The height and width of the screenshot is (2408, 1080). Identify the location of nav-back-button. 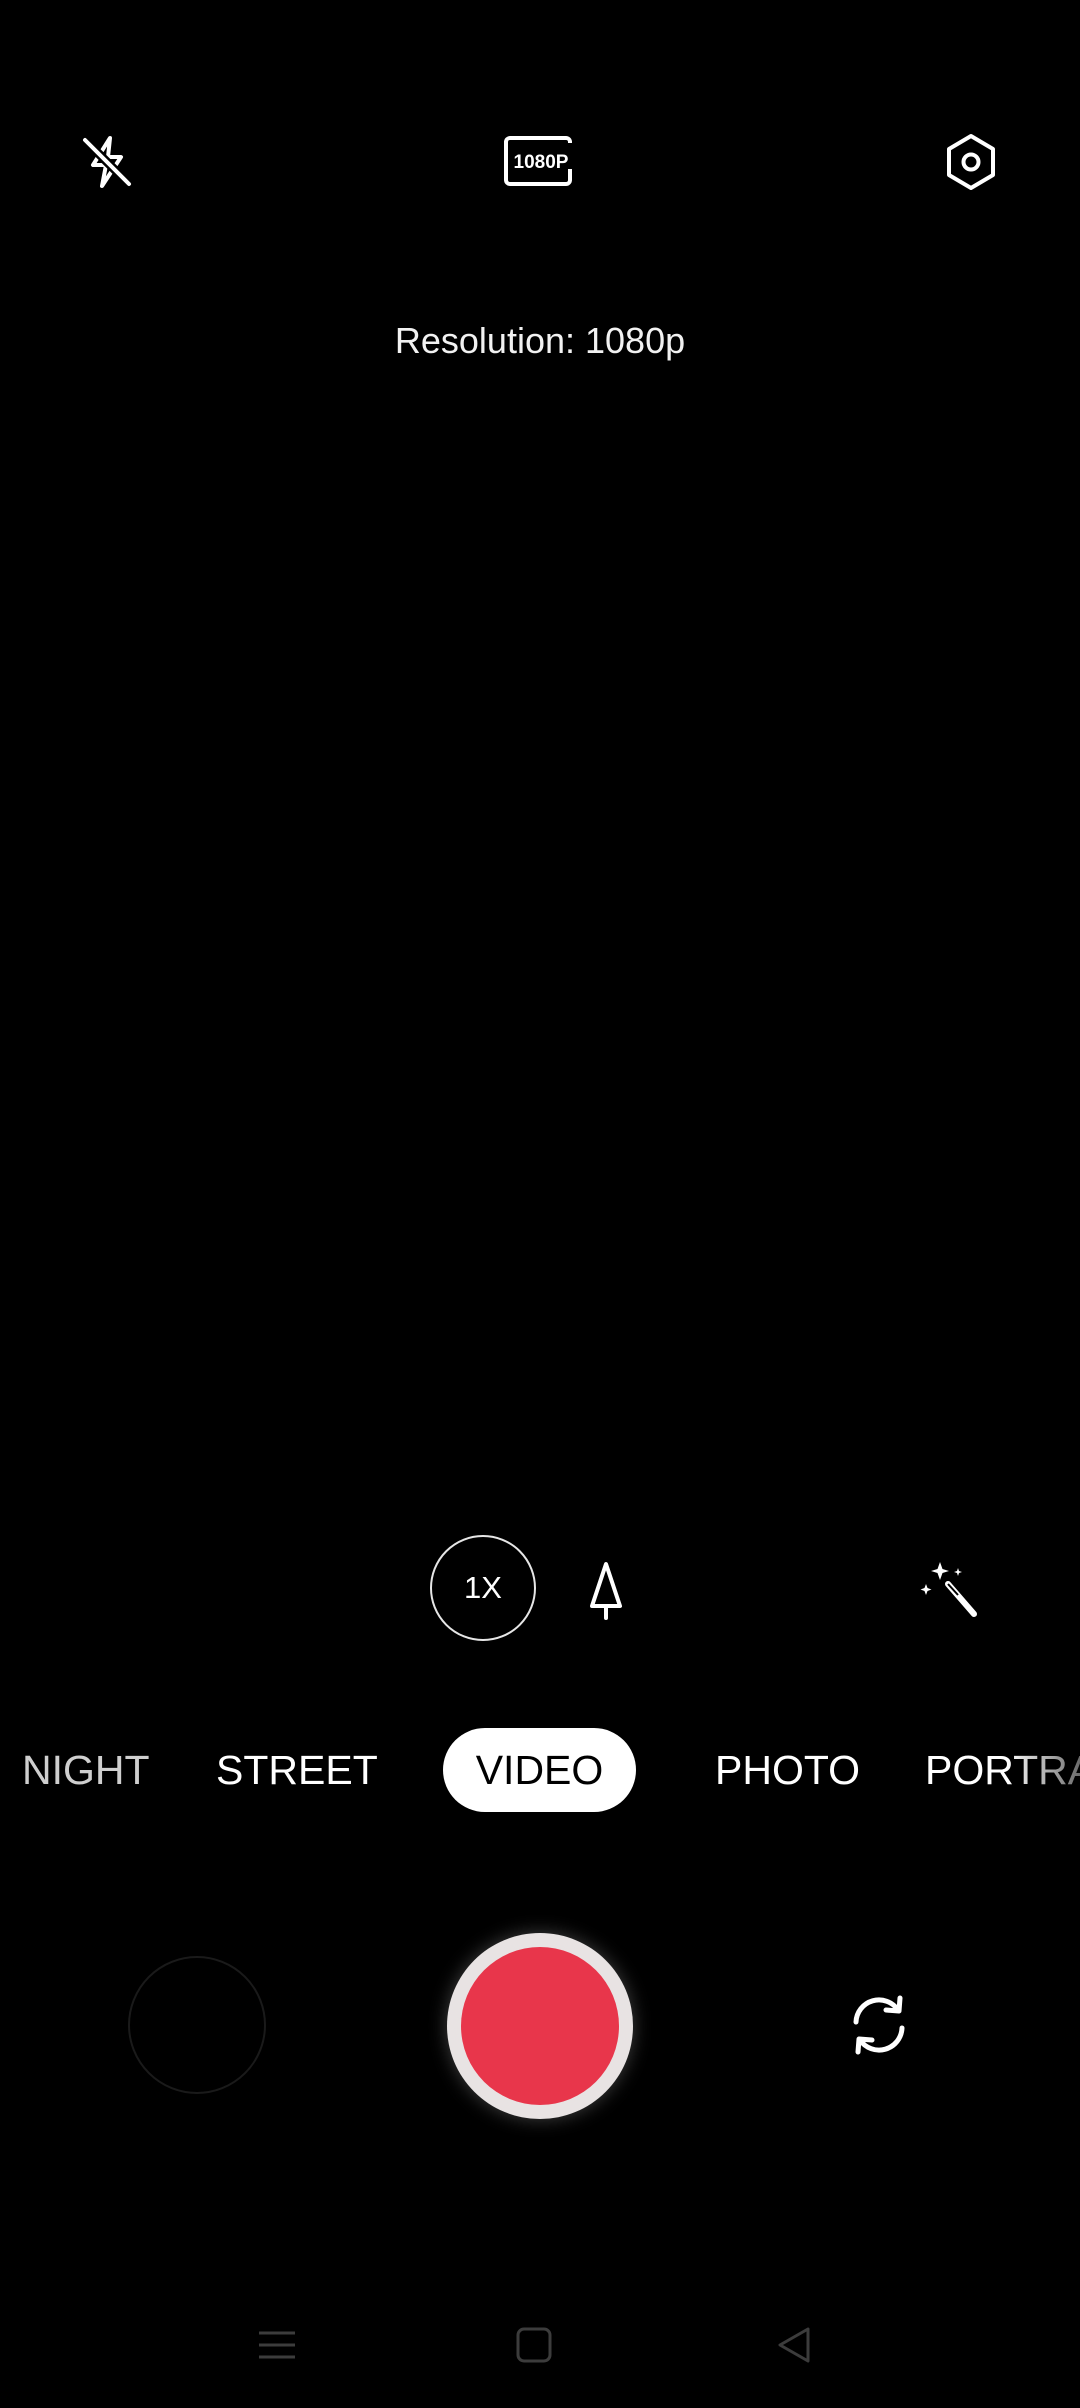
(794, 2345).